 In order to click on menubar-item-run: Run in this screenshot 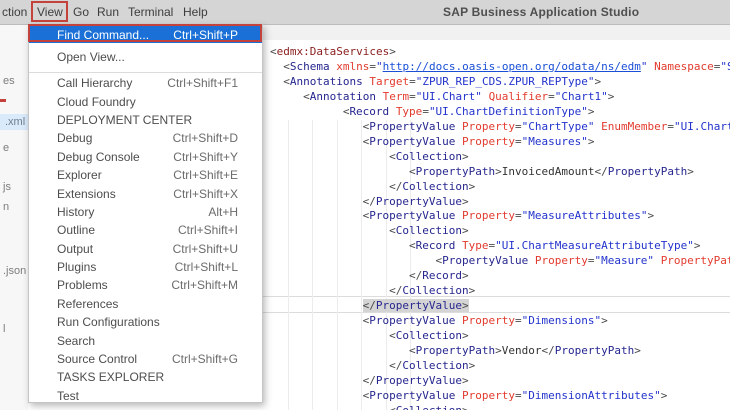, I will do `click(108, 12)`.